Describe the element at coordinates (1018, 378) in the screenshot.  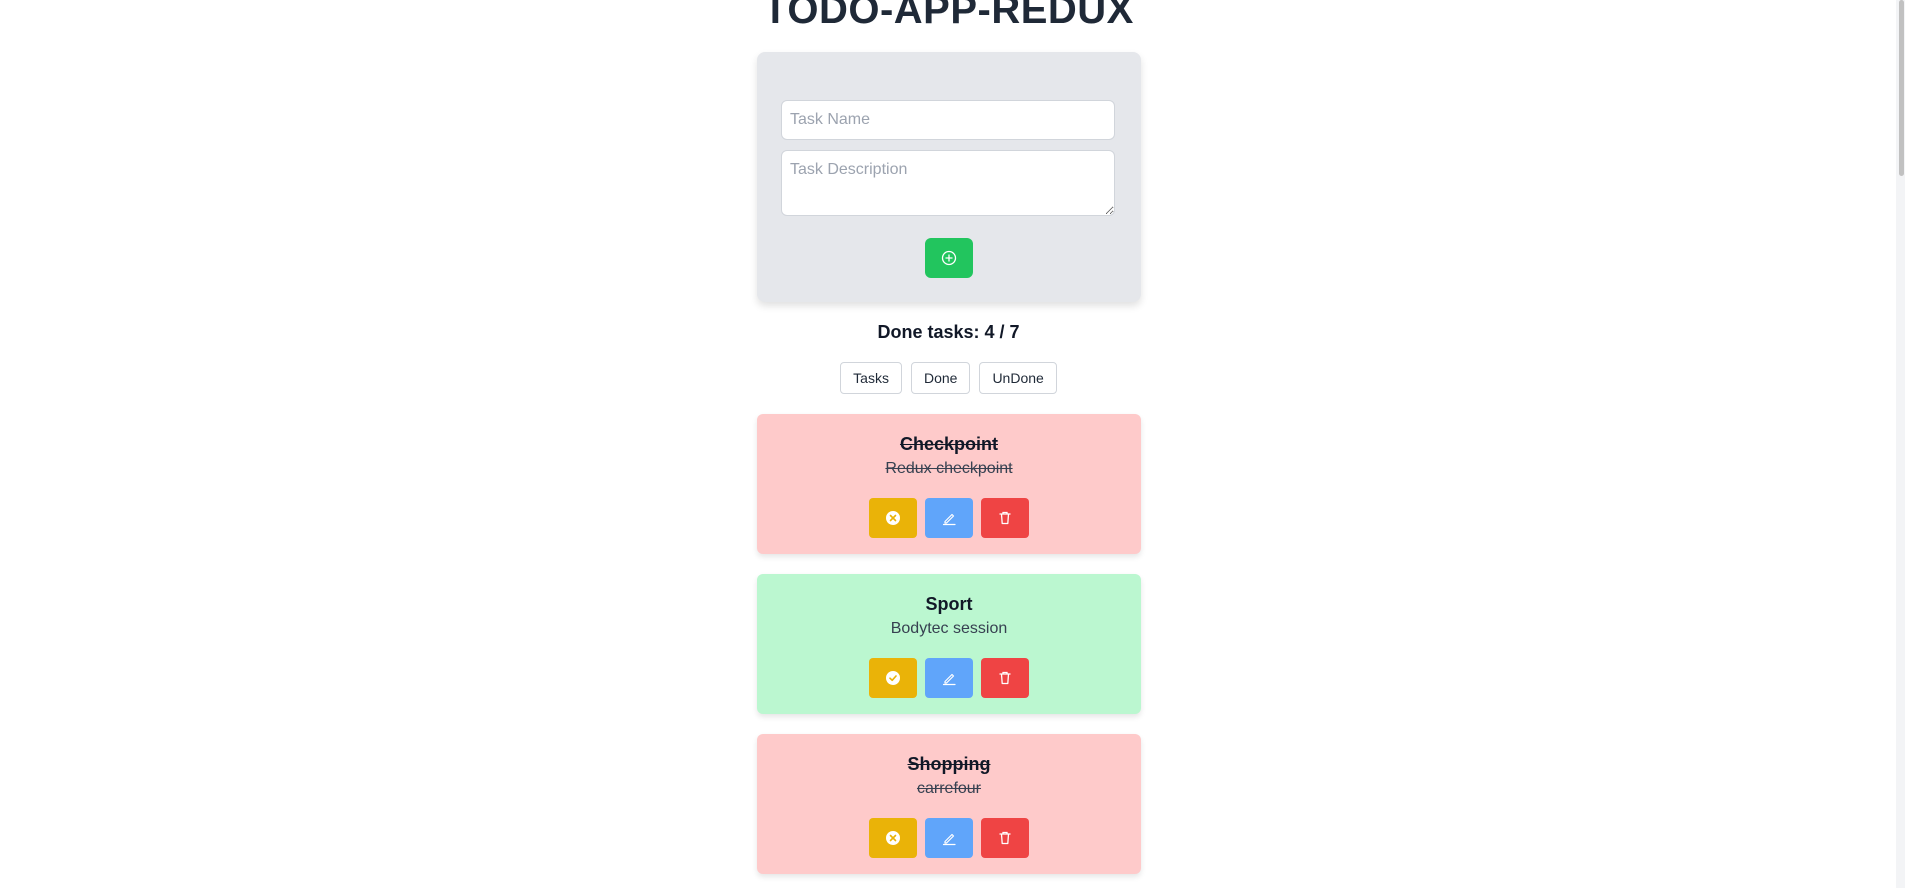
I see `filter-undone-button: UnDone` at that location.